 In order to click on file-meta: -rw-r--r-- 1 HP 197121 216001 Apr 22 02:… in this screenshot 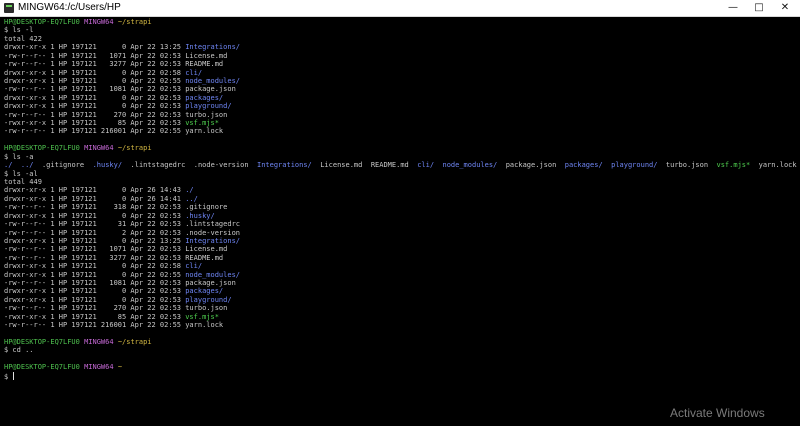, I will do `click(95, 325)`.